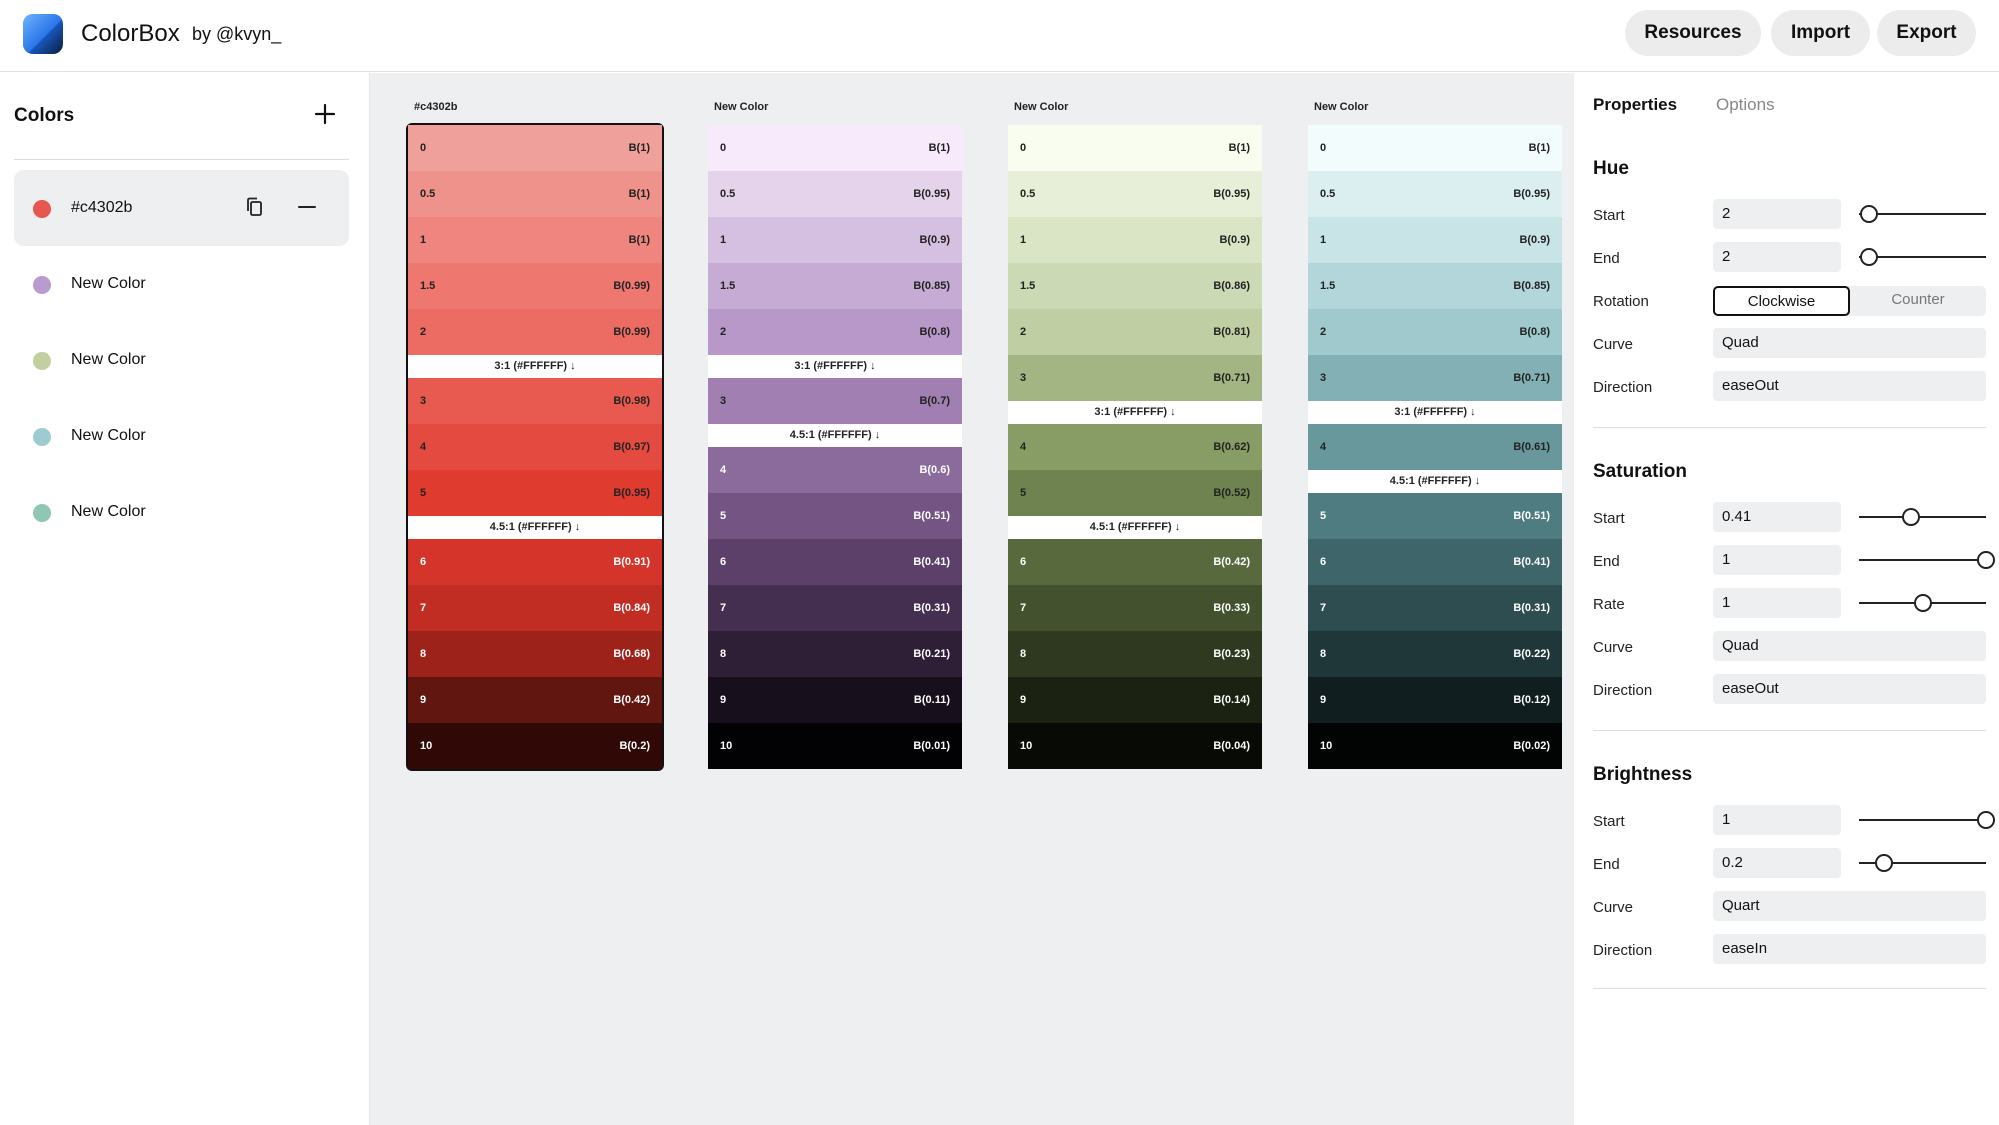  Describe the element at coordinates (1820, 33) in the screenshot. I see `import-button: Import` at that location.